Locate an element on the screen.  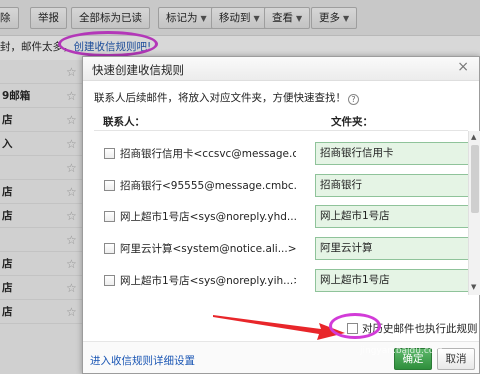
rule-row: 阿里云计算<system@notice.ali...> 阿里云计算 is located at coordinates (275, 249).